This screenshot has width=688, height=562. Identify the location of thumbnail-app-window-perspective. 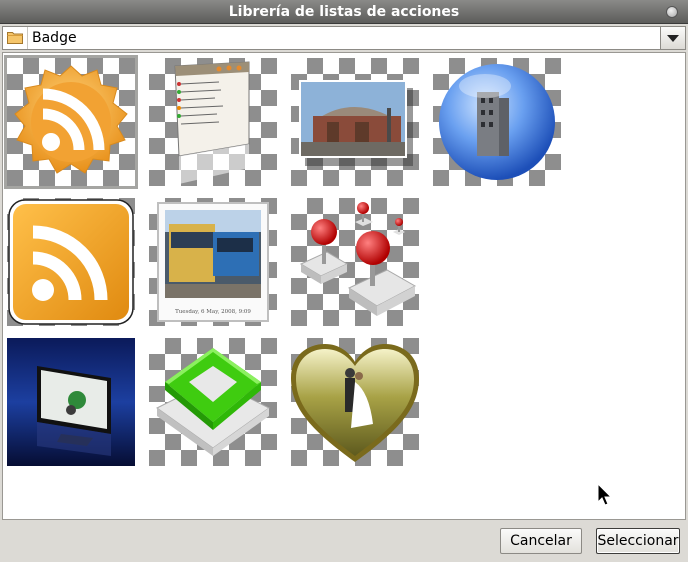
(213, 122).